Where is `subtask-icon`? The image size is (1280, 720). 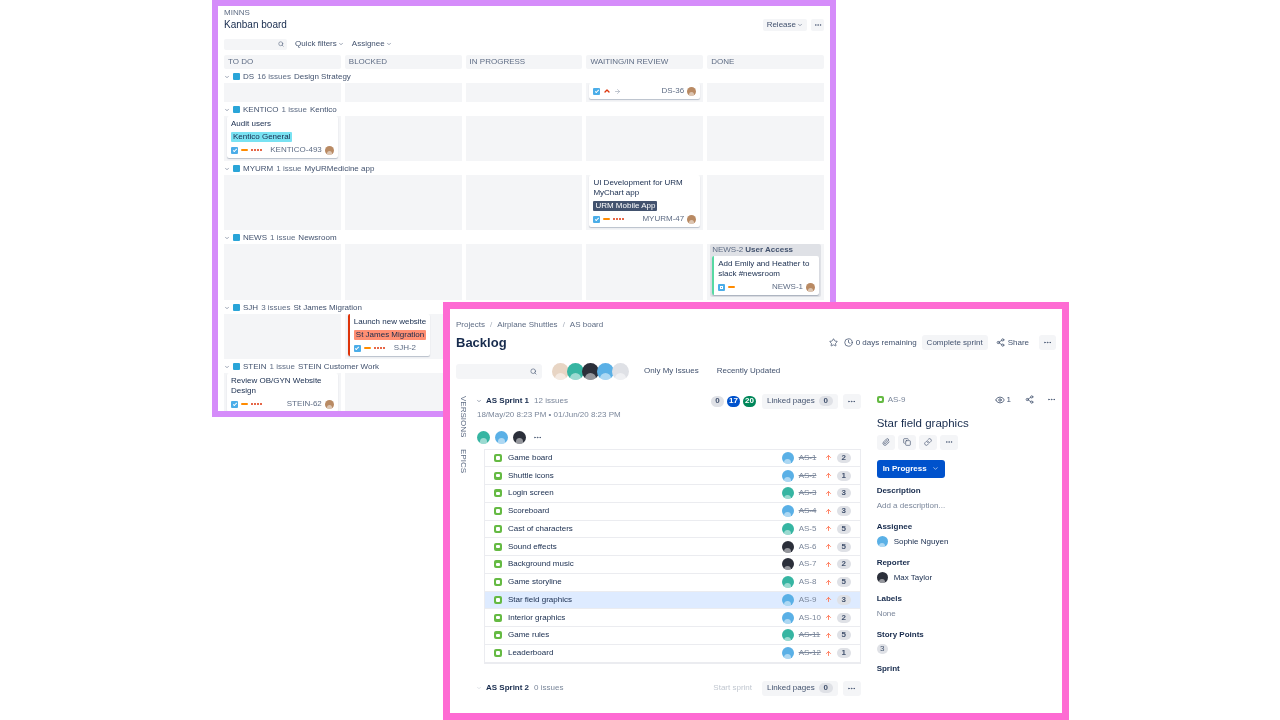 subtask-icon is located at coordinates (722, 287).